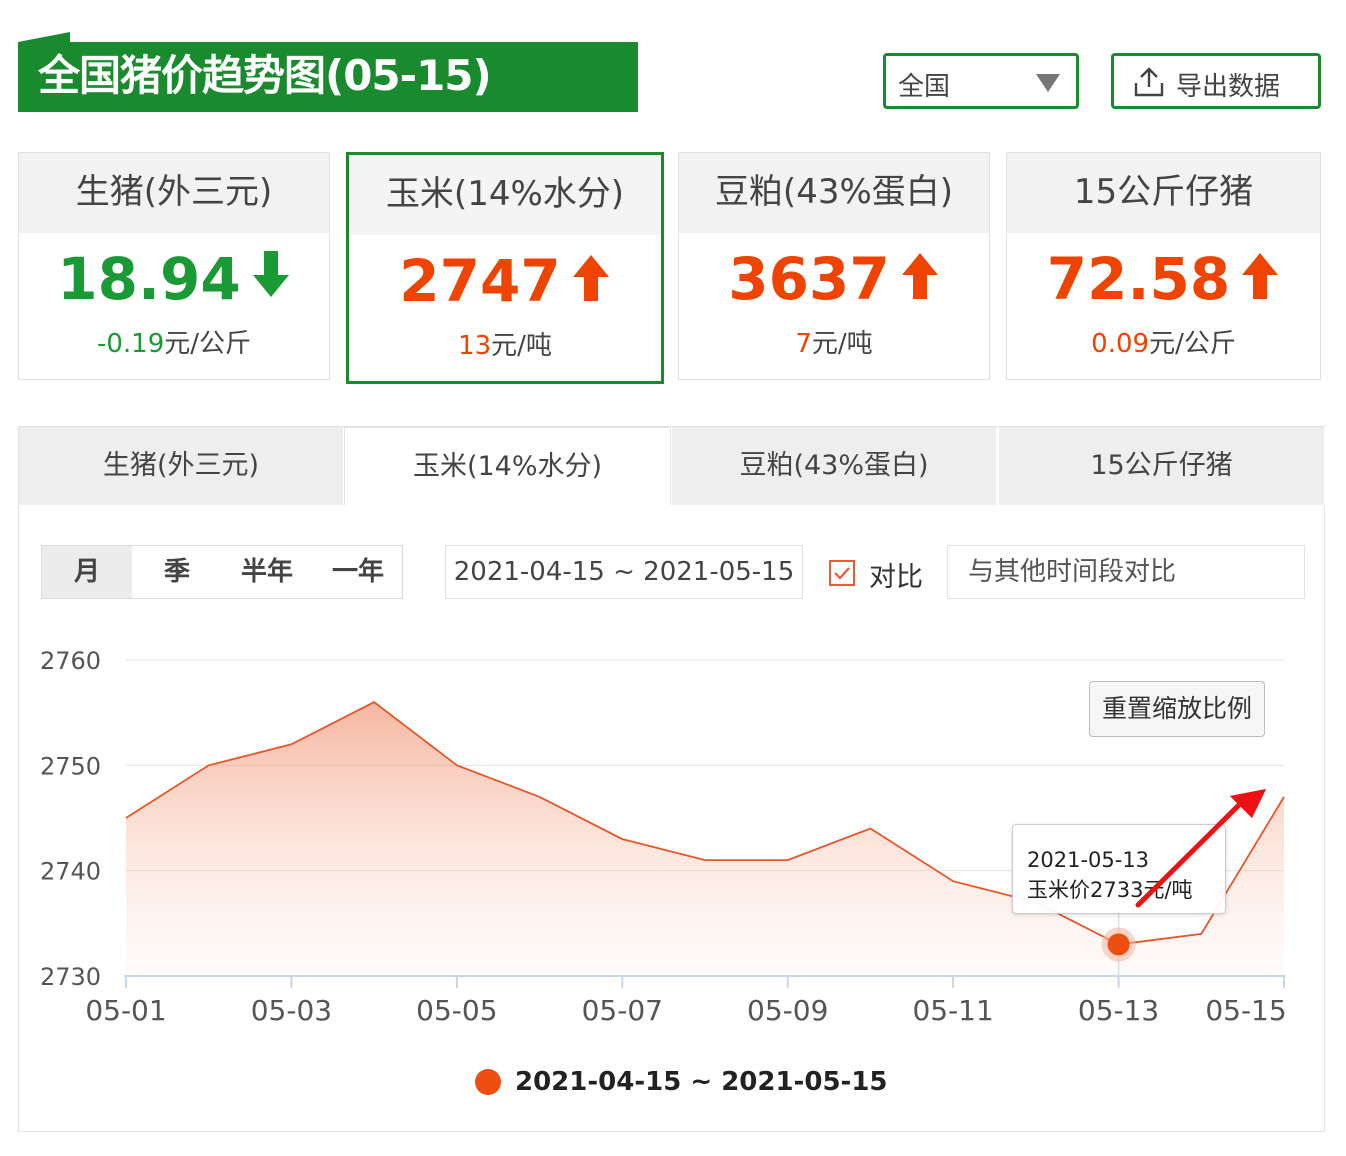 The image size is (1346, 1156). Describe the element at coordinates (70, 872) in the screenshot. I see `y-tick-label: 2740` at that location.